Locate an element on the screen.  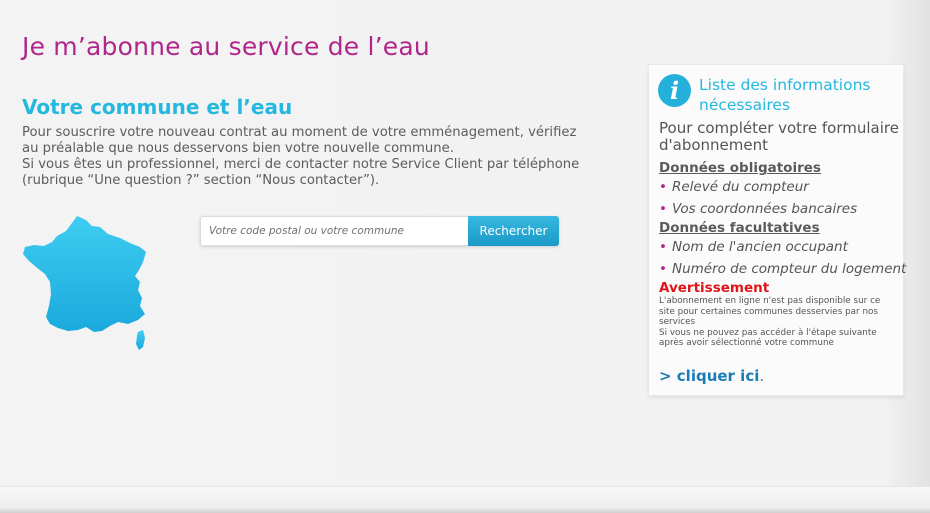
click-here-link: > cliquer ici. is located at coordinates (711, 376).